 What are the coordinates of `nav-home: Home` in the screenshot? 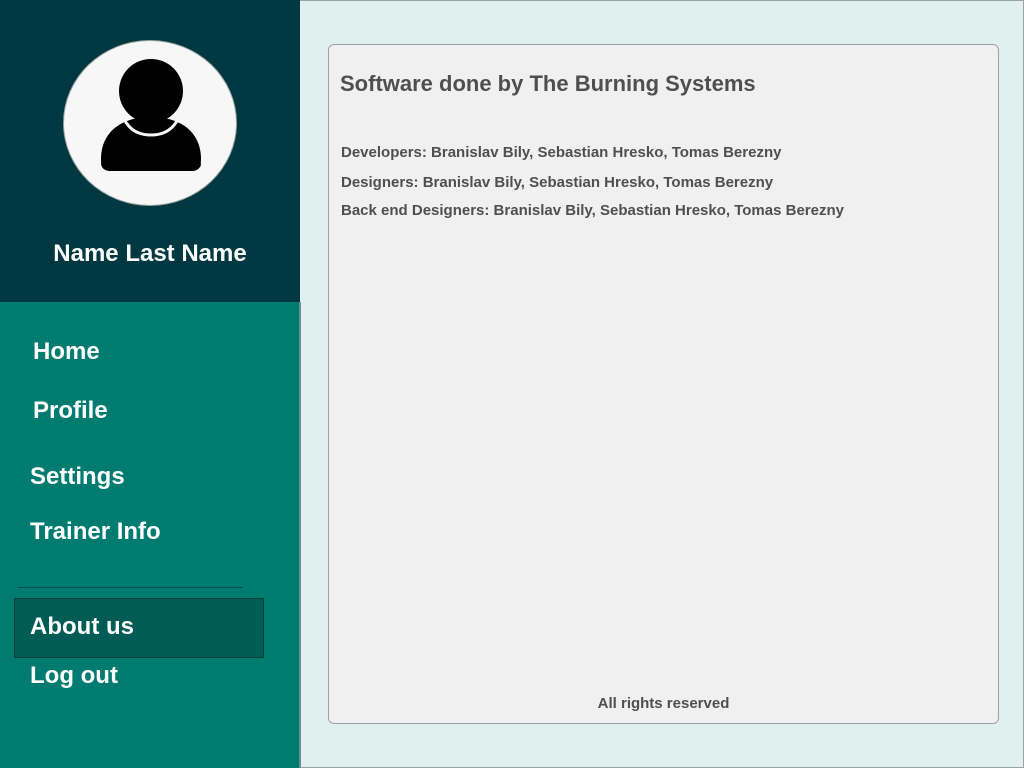 It's located at (66, 352).